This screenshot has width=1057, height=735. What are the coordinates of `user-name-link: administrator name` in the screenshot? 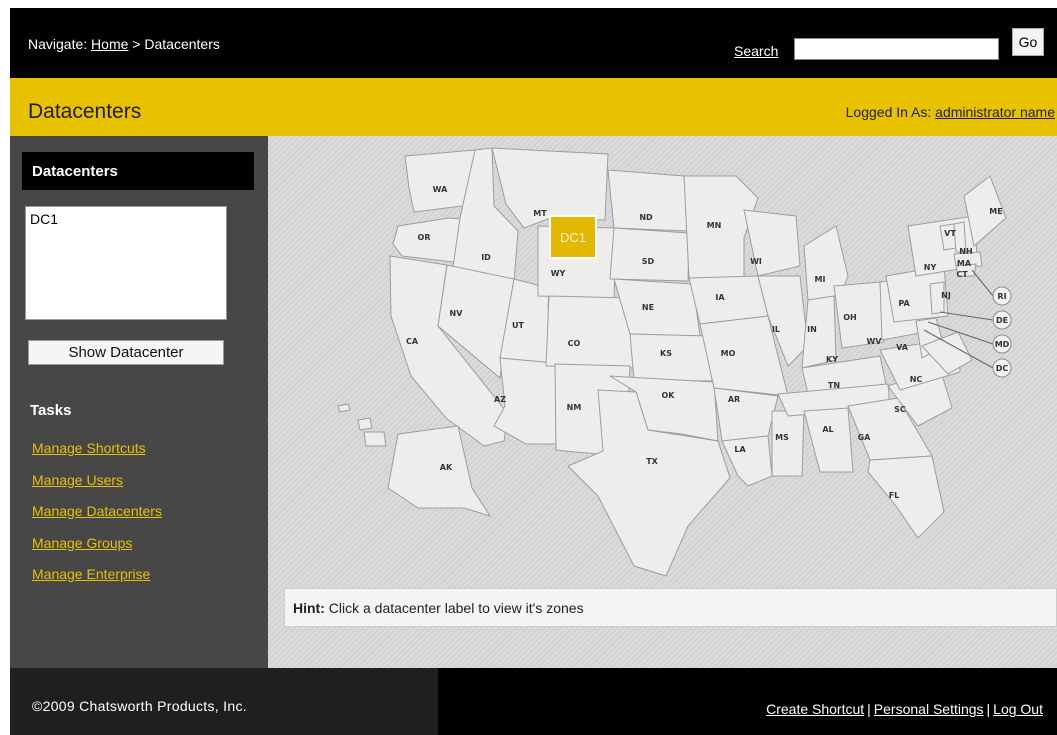 It's located at (995, 112).